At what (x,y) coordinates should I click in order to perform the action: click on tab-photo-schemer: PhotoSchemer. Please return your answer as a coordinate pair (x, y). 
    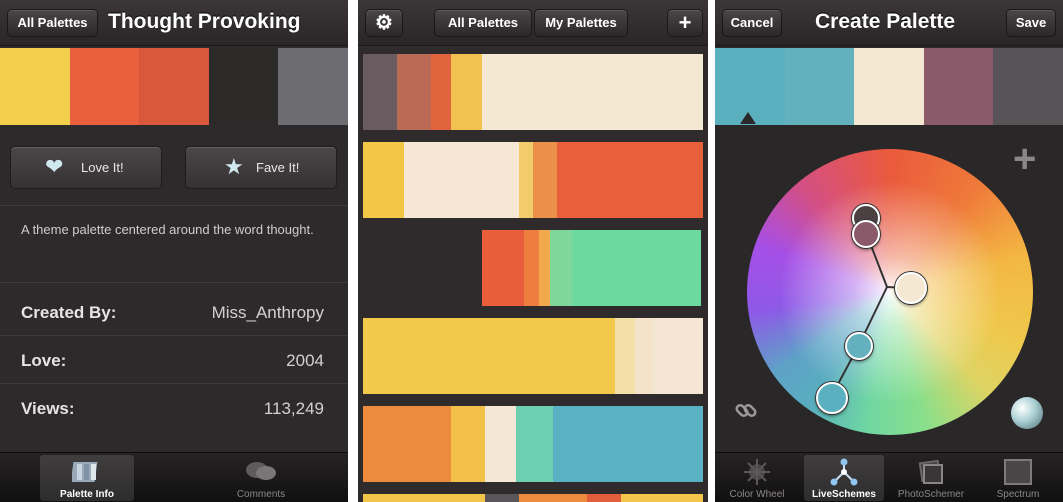
    Looking at the image, I should click on (931, 478).